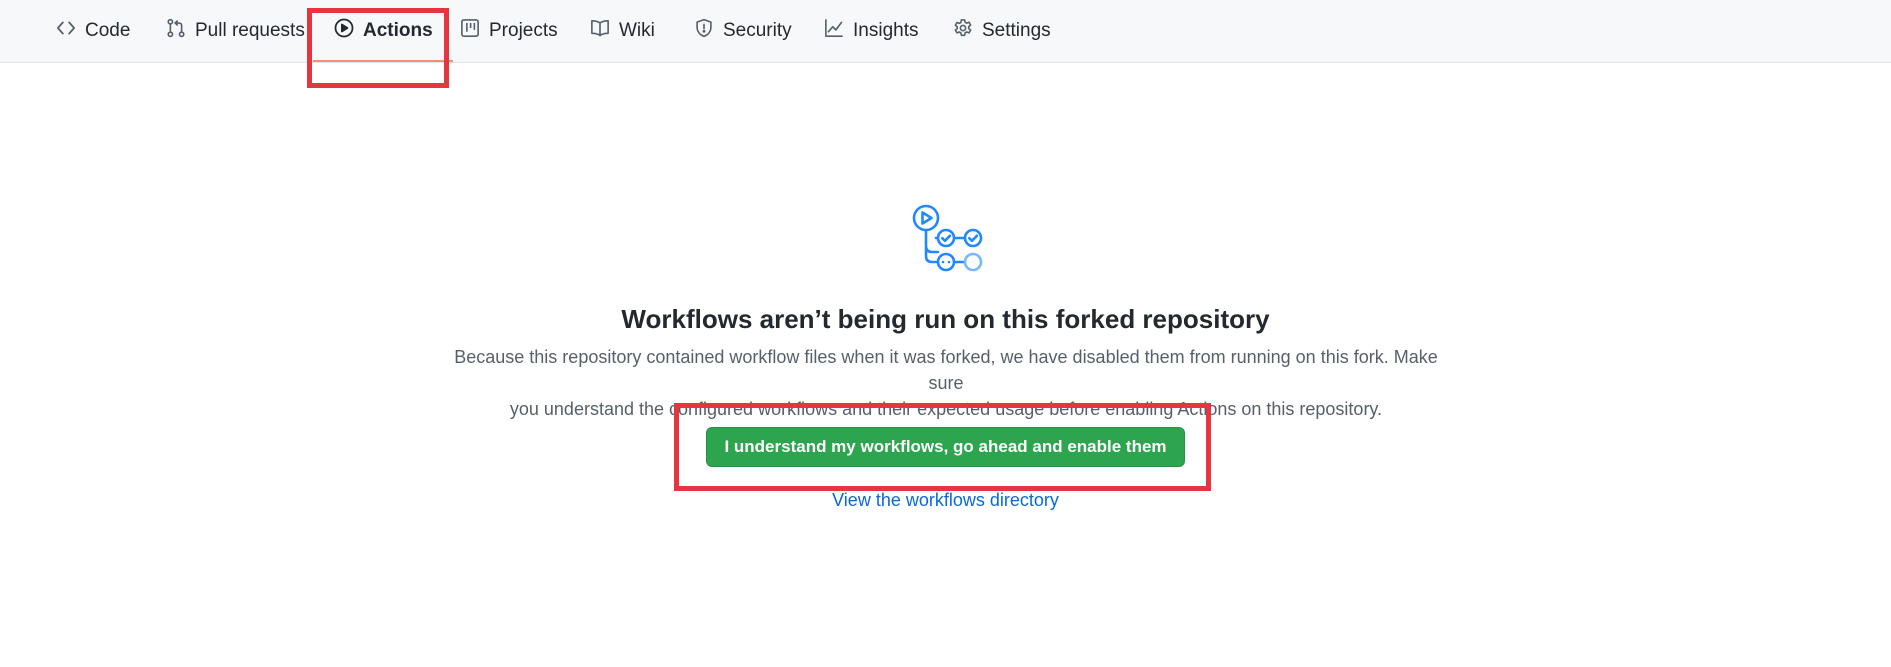 Image resolution: width=1891 pixels, height=667 pixels. Describe the element at coordinates (945, 500) in the screenshot. I see `workflows-directory-link: View the workflows directory` at that location.